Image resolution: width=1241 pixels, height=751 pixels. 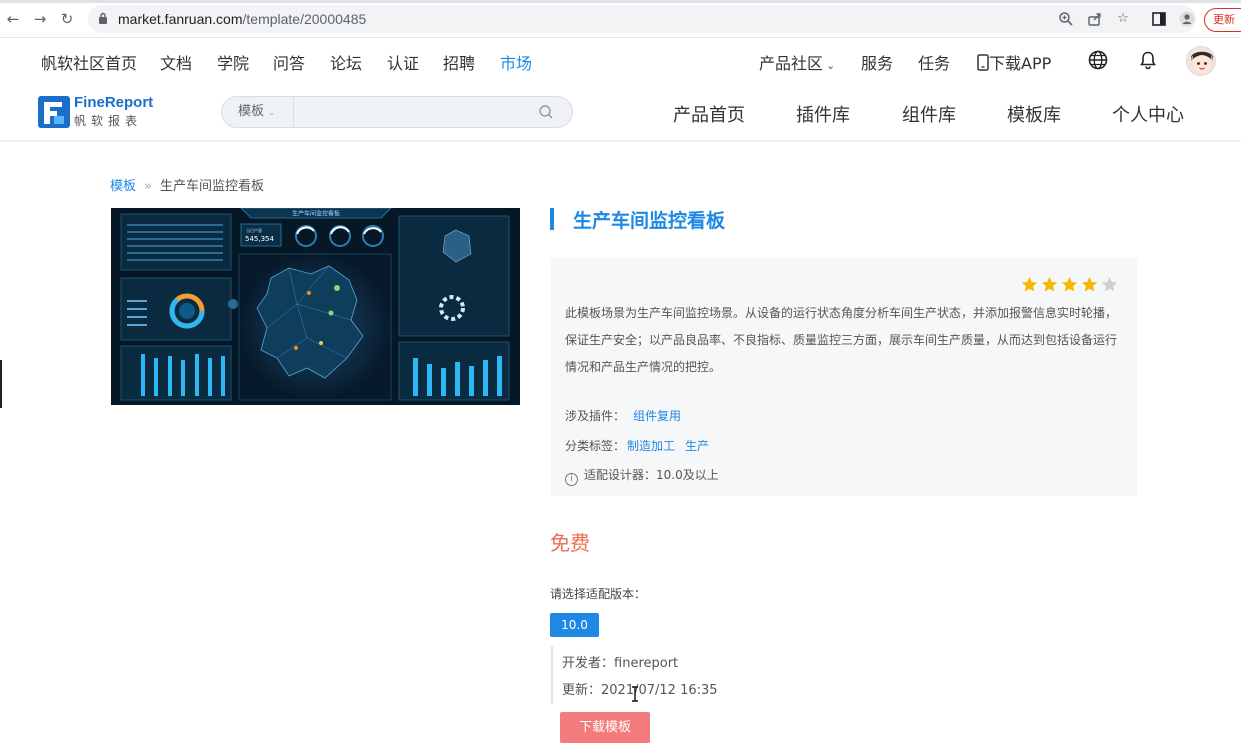 What do you see at coordinates (1, 384) in the screenshot?
I see `page-edge-marker` at bounding box center [1, 384].